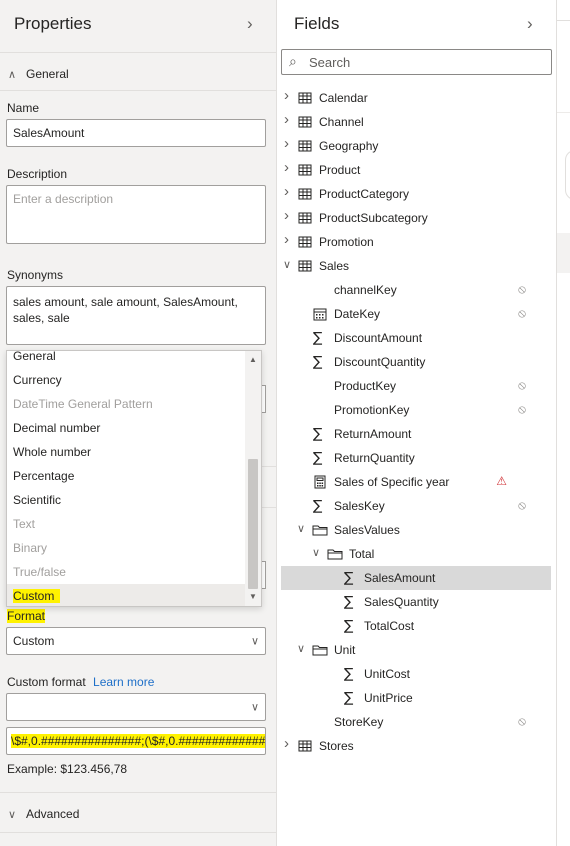  Describe the element at coordinates (416, 98) in the screenshot. I see `table-calendar: › Calendar` at that location.